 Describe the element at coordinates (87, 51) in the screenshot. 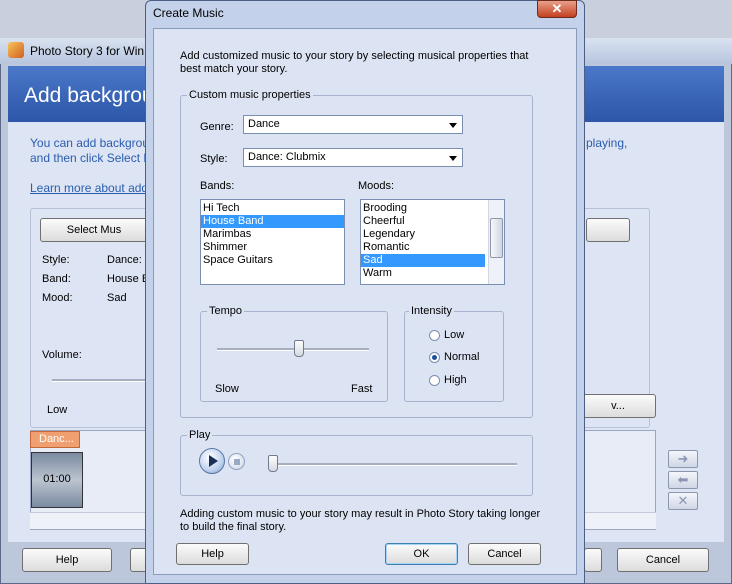

I see `background-window-title: Photo Story 3 for Win` at that location.